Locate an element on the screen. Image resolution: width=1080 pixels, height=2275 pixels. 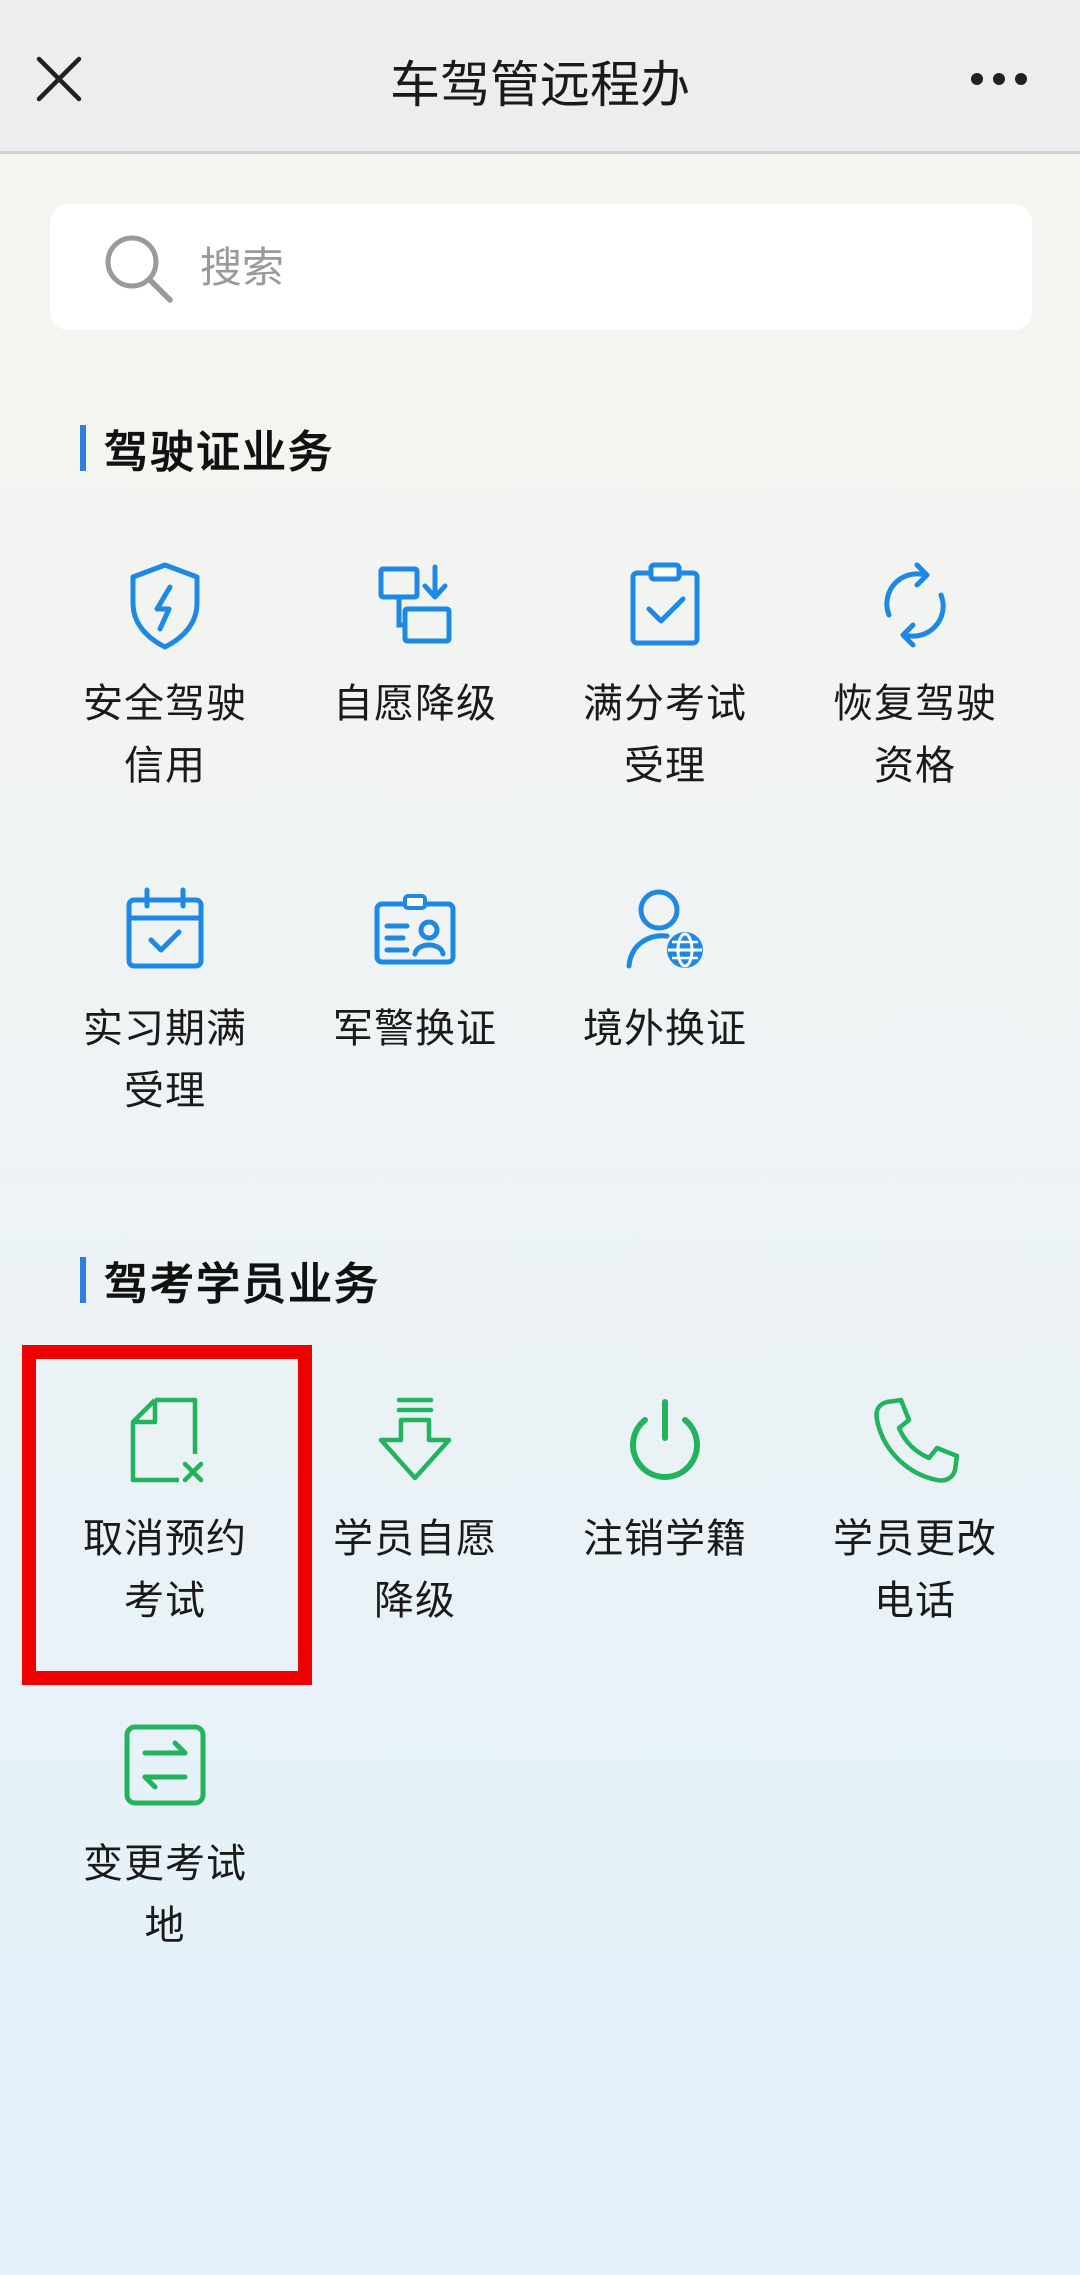
phone-icon is located at coordinates (917, 1440).